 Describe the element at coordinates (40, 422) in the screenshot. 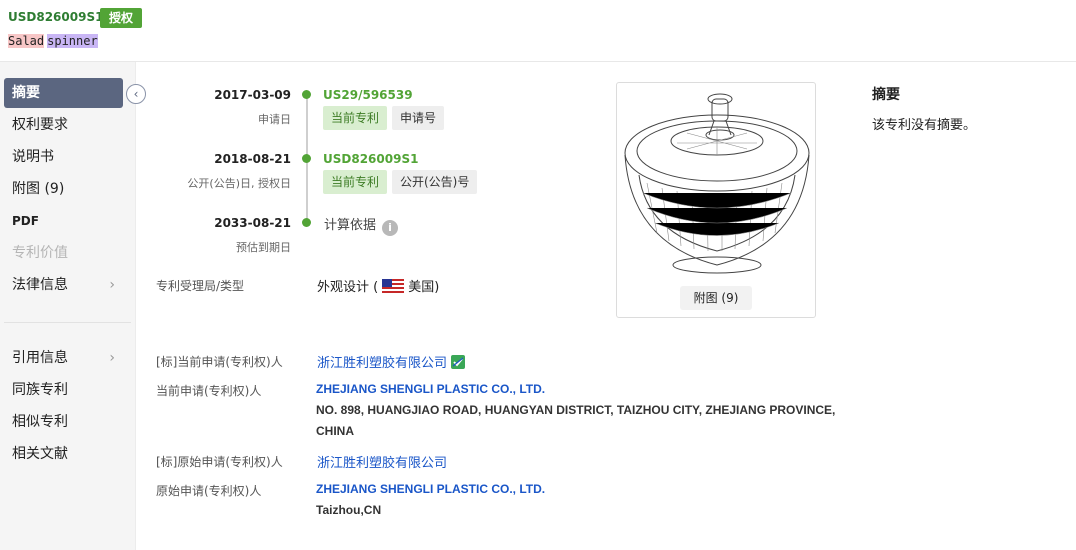

I see `sidebar-item-label: 相似专利` at that location.